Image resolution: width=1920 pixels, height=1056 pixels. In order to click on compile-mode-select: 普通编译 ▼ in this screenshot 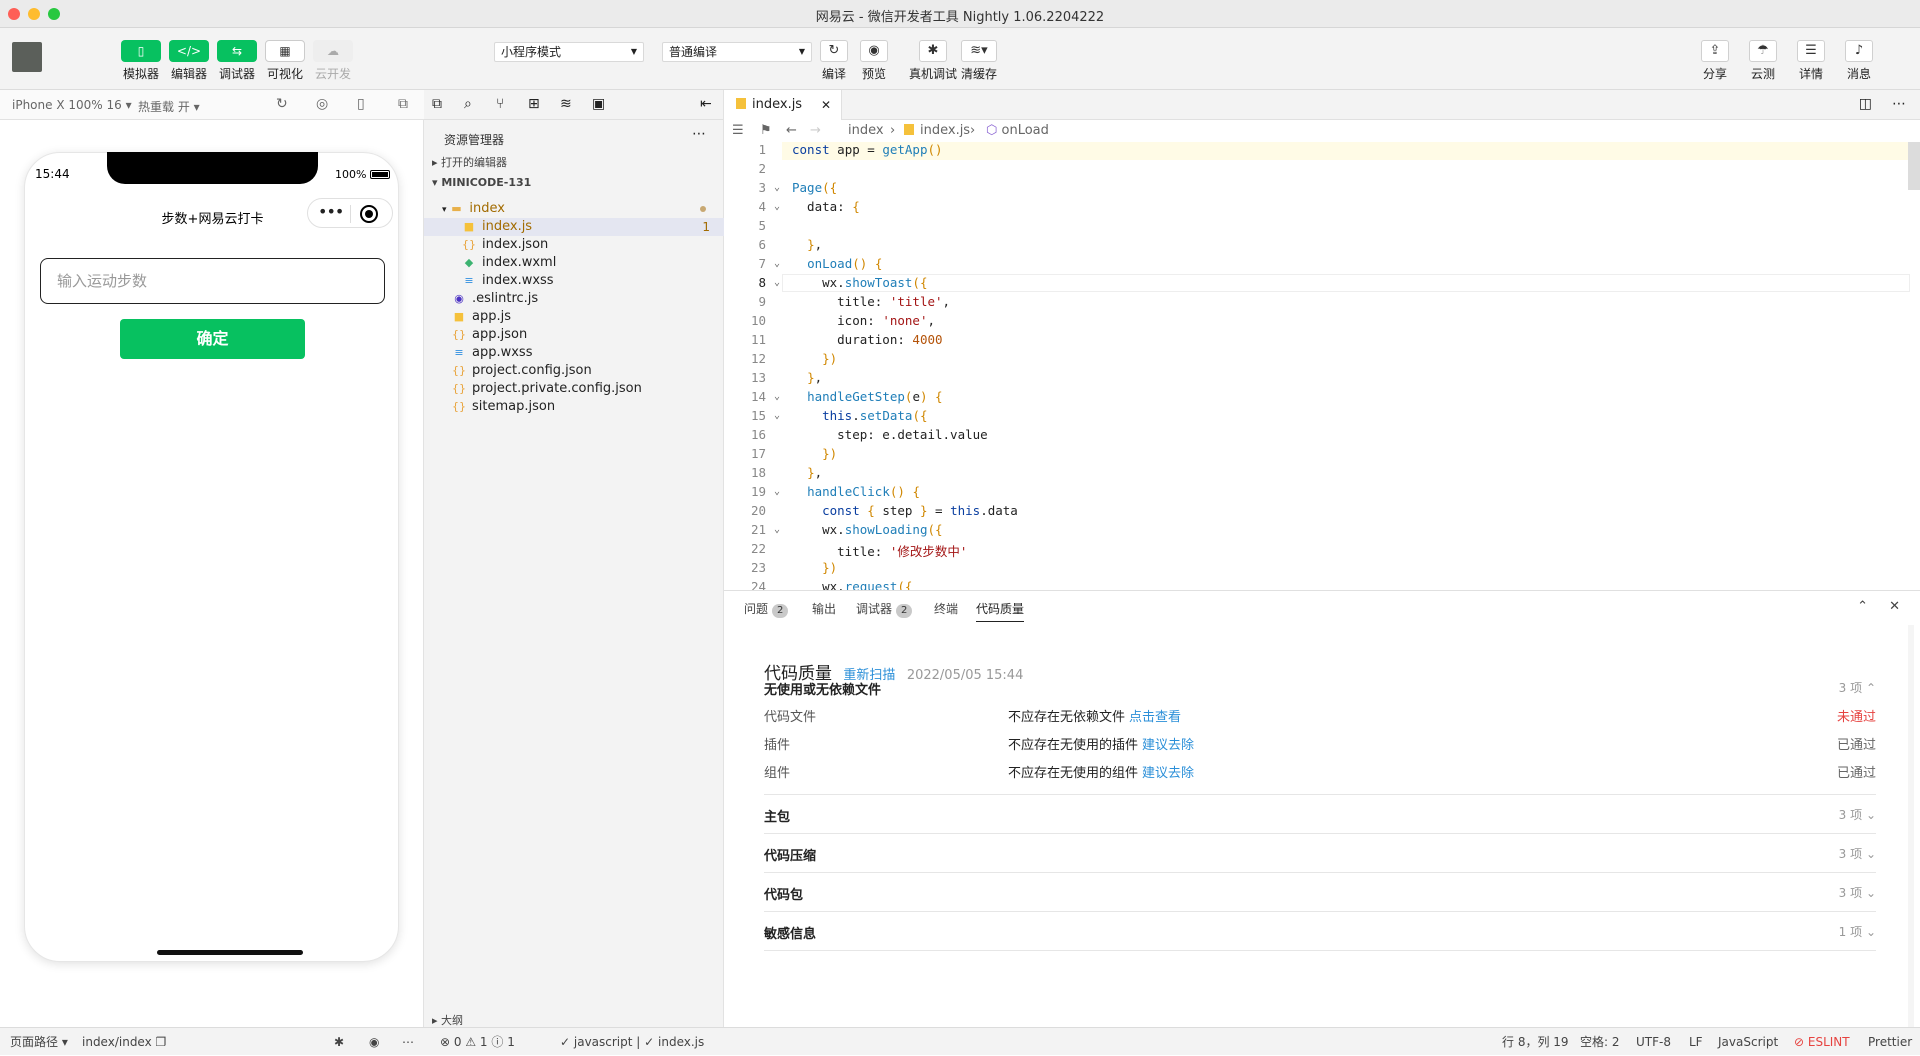, I will do `click(737, 52)`.